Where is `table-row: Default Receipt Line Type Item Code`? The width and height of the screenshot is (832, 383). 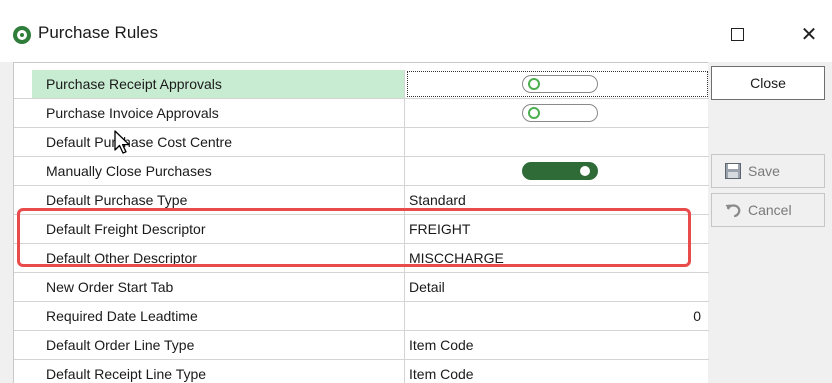
table-row: Default Receipt Line Type Item Code is located at coordinates (361, 371).